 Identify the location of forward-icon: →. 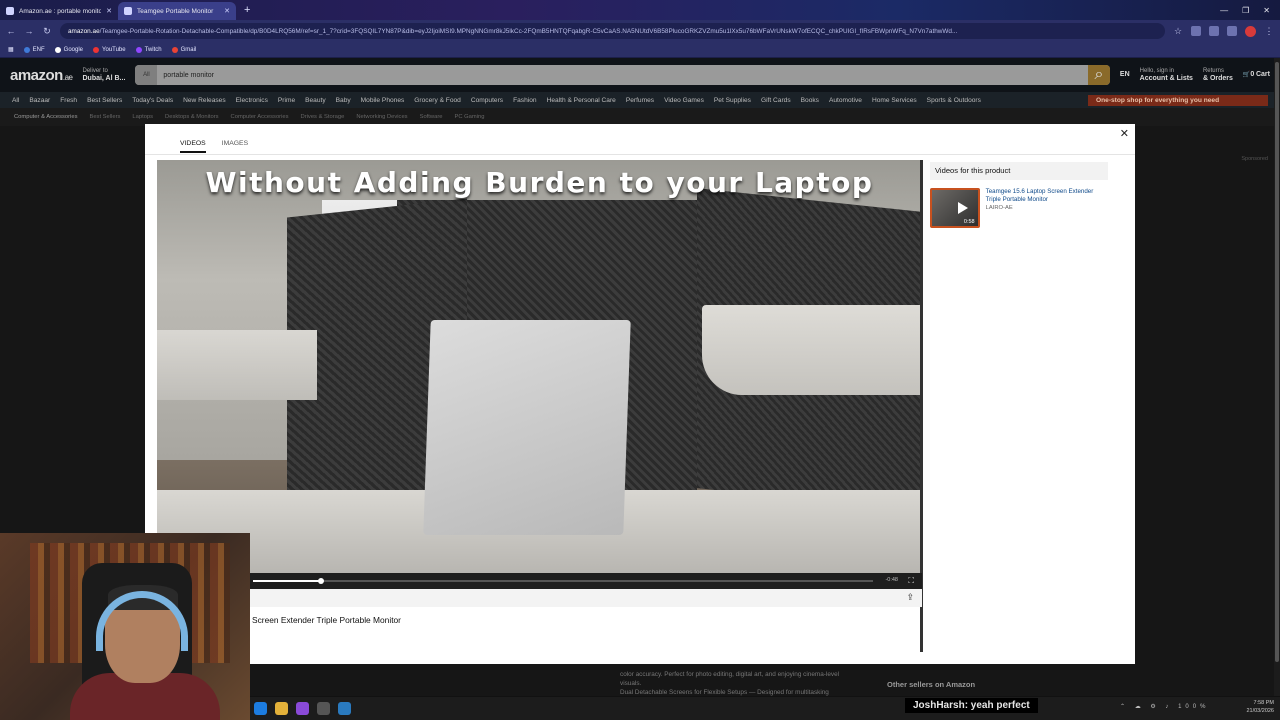
(29, 31).